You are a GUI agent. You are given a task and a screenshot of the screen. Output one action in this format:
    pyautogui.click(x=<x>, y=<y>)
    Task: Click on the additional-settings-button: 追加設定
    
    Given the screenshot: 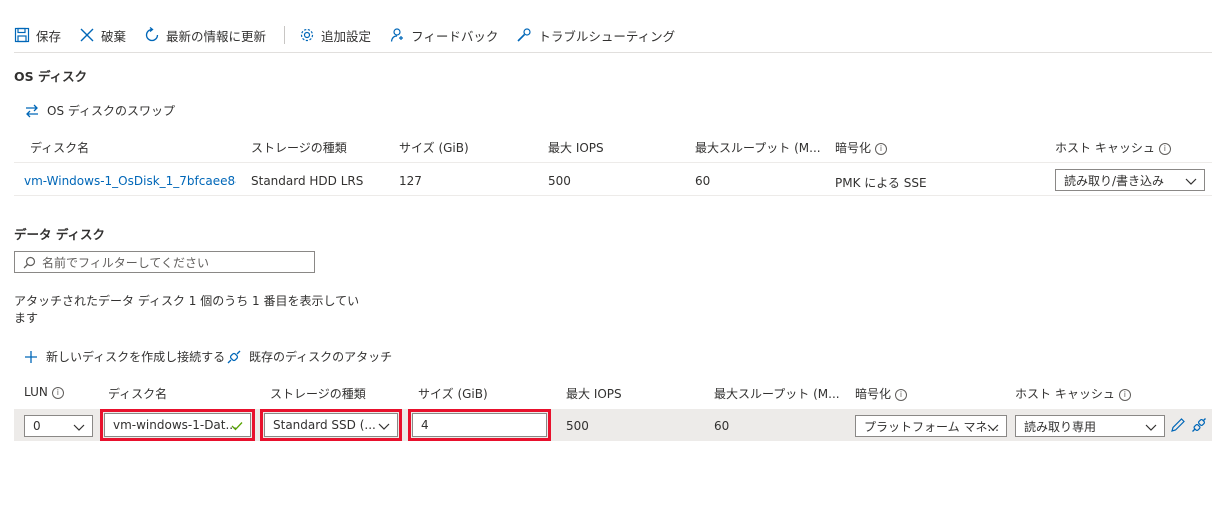 What is the action you would take?
    pyautogui.click(x=335, y=35)
    